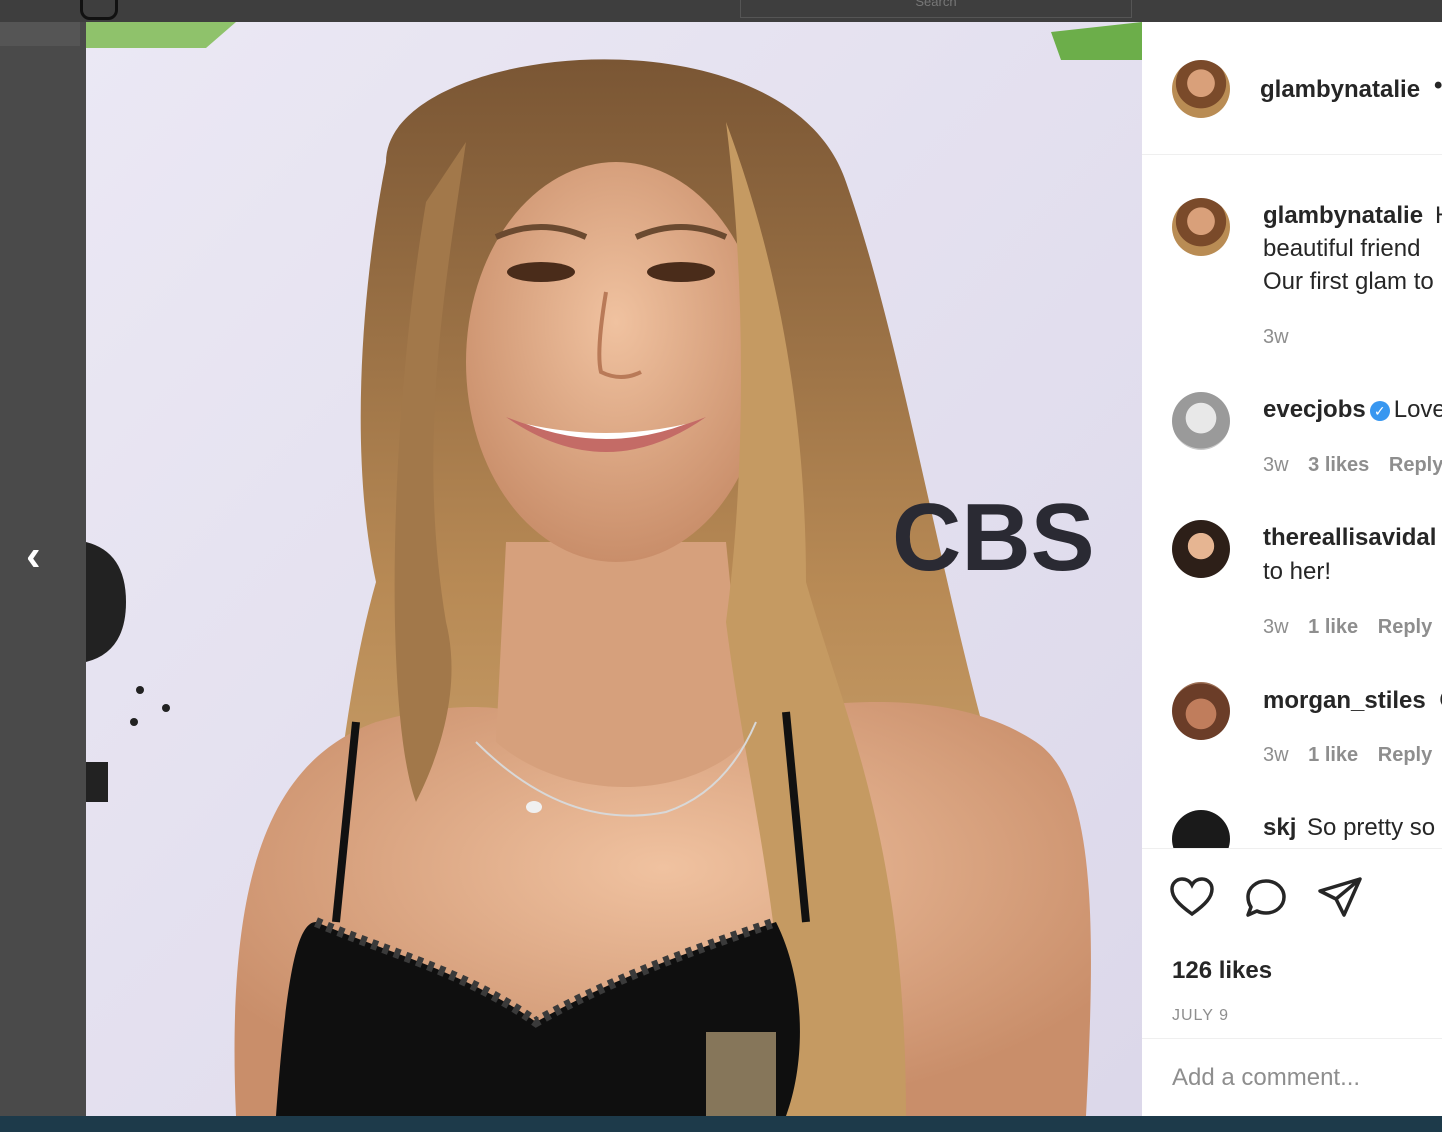 Image resolution: width=1442 pixels, height=1132 pixels. I want to click on verified-badge-icon: ✓, so click(1379, 410).